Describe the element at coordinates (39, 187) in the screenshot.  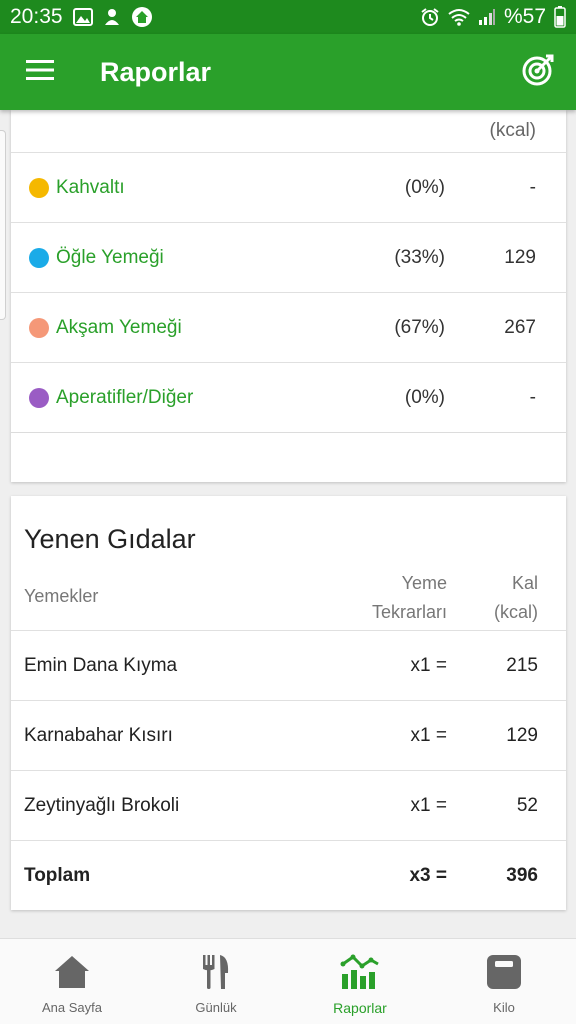
I see `breakfast-color-dot` at that location.